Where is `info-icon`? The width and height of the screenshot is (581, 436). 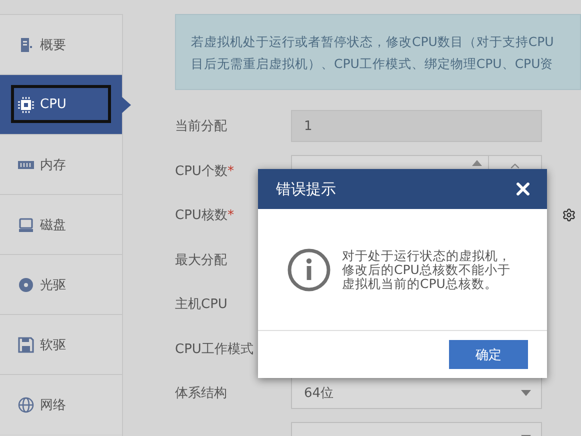
info-icon is located at coordinates (309, 270).